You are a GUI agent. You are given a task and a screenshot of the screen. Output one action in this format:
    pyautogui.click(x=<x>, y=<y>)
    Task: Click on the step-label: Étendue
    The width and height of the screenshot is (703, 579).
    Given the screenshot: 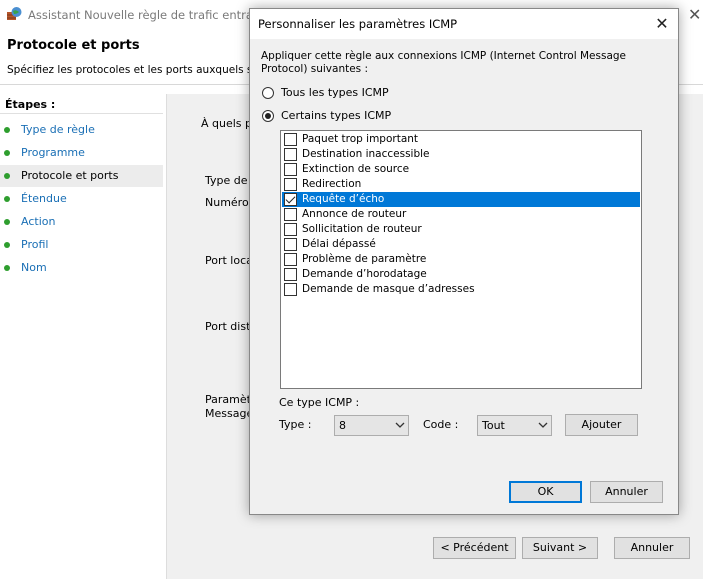 What is the action you would take?
    pyautogui.click(x=44, y=198)
    